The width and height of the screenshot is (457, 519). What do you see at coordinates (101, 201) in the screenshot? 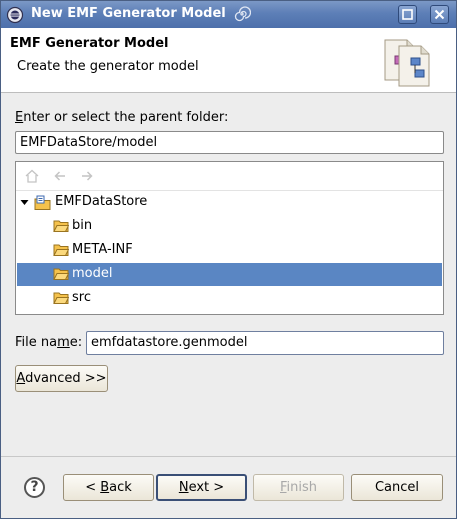
I see `tree-item-label: EMFDataStore` at bounding box center [101, 201].